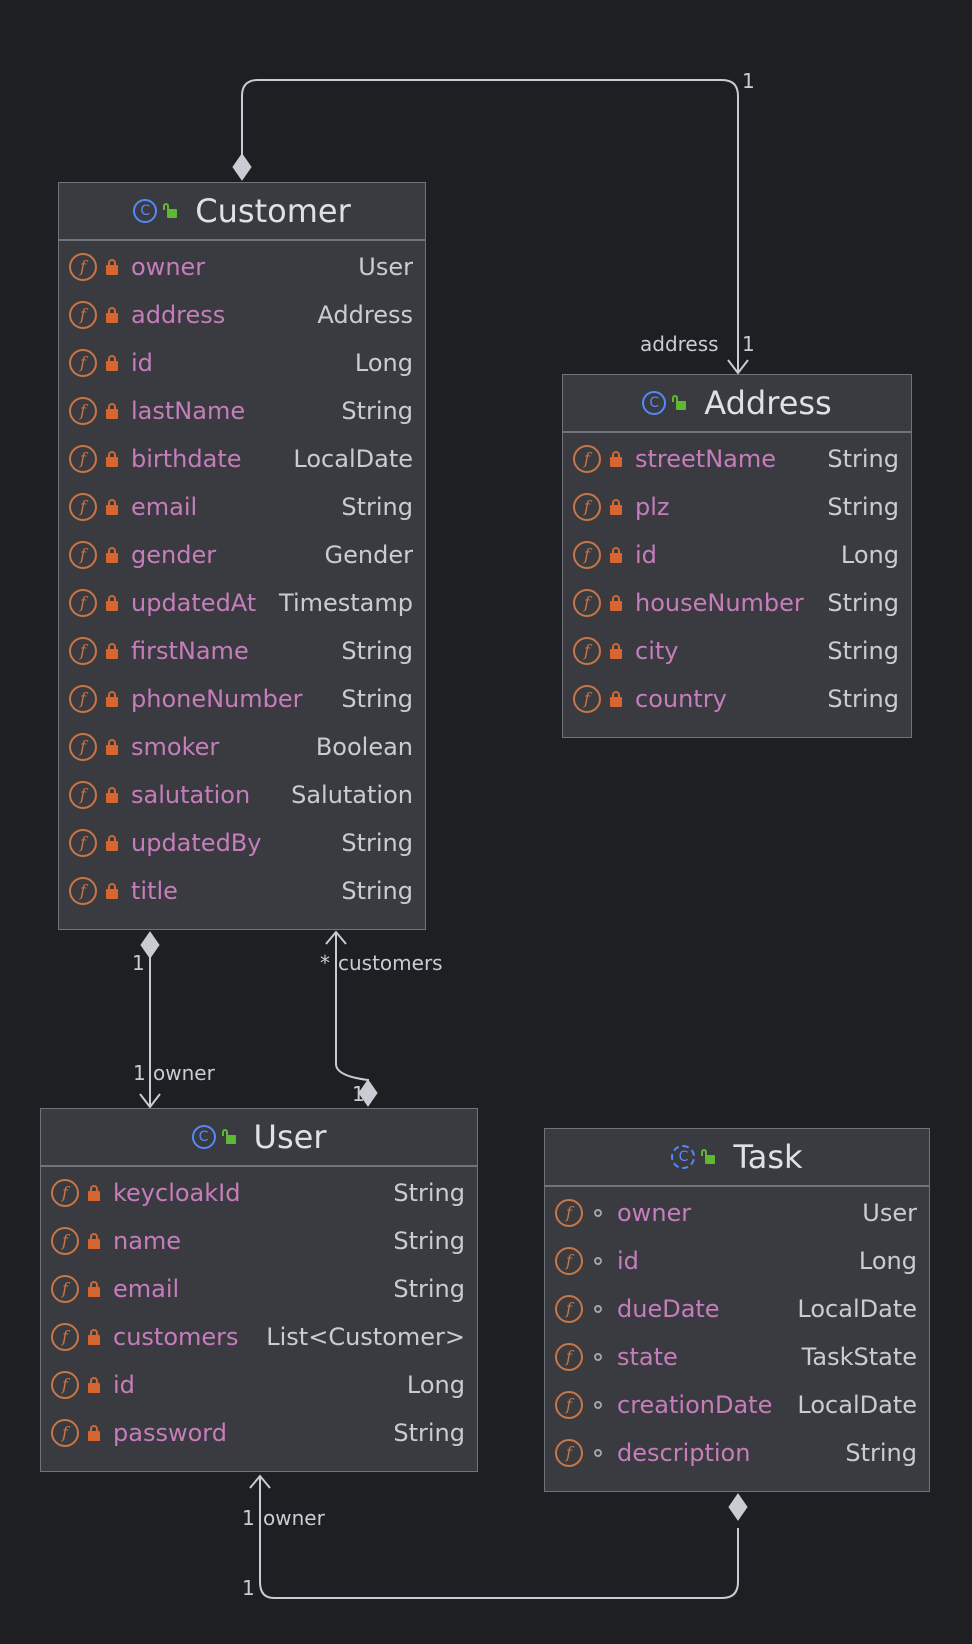 The image size is (972, 1644). What do you see at coordinates (738, 367) in the screenshot?
I see `arrowhead-address` at bounding box center [738, 367].